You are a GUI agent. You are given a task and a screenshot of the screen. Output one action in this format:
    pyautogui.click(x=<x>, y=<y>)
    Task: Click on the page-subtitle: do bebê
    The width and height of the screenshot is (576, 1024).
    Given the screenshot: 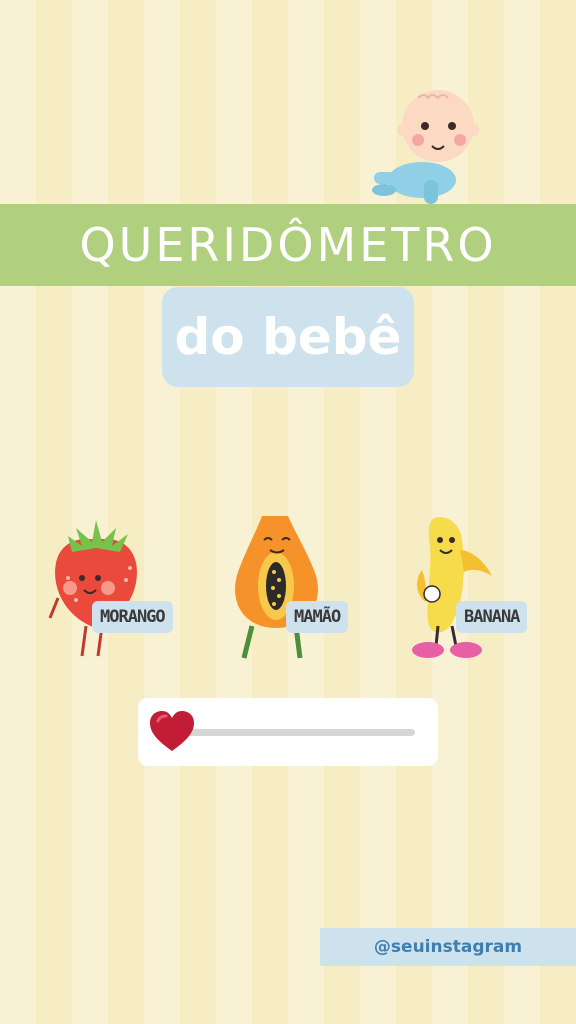 What is the action you would take?
    pyautogui.click(x=288, y=337)
    